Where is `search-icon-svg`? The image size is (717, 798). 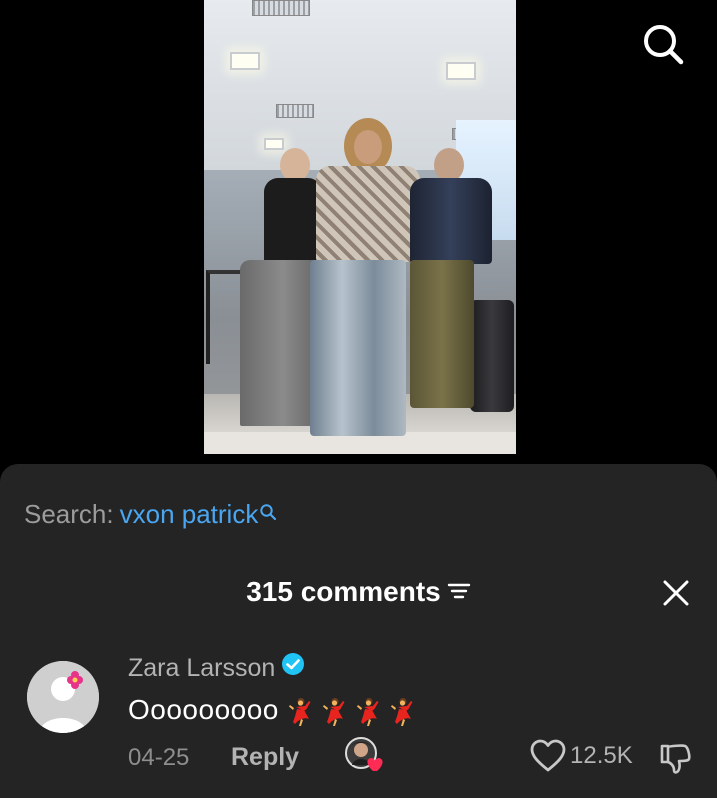
search-icon-svg is located at coordinates (664, 45).